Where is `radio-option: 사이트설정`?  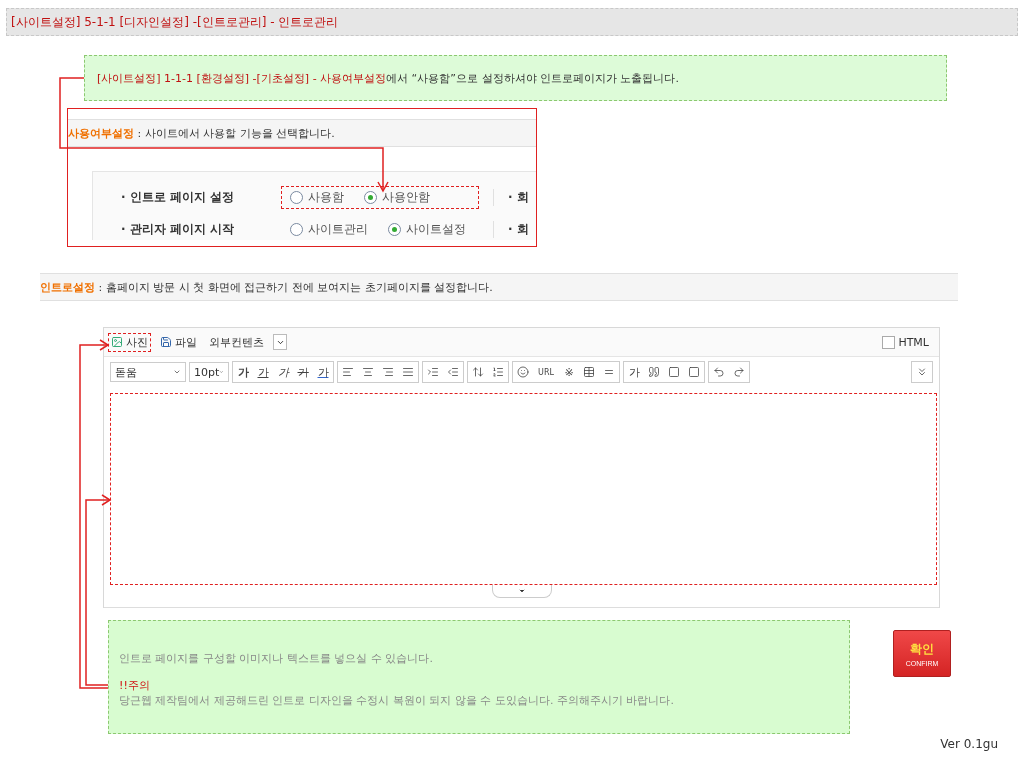
radio-option: 사이트설정 is located at coordinates (427, 229).